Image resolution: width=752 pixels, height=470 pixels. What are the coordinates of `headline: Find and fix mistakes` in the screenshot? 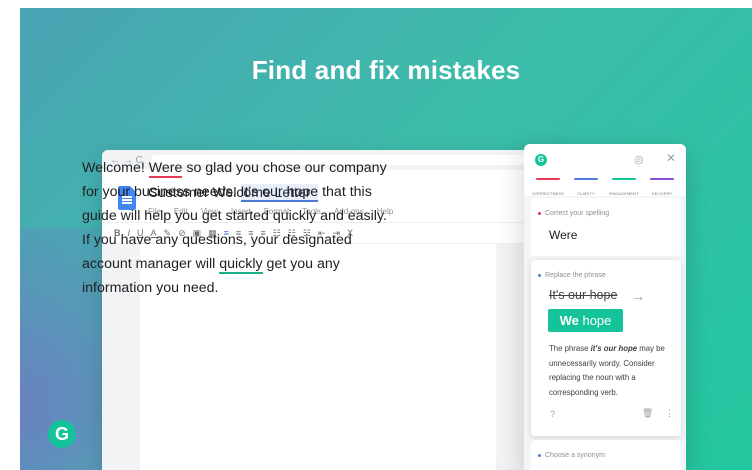 It's located at (386, 70).